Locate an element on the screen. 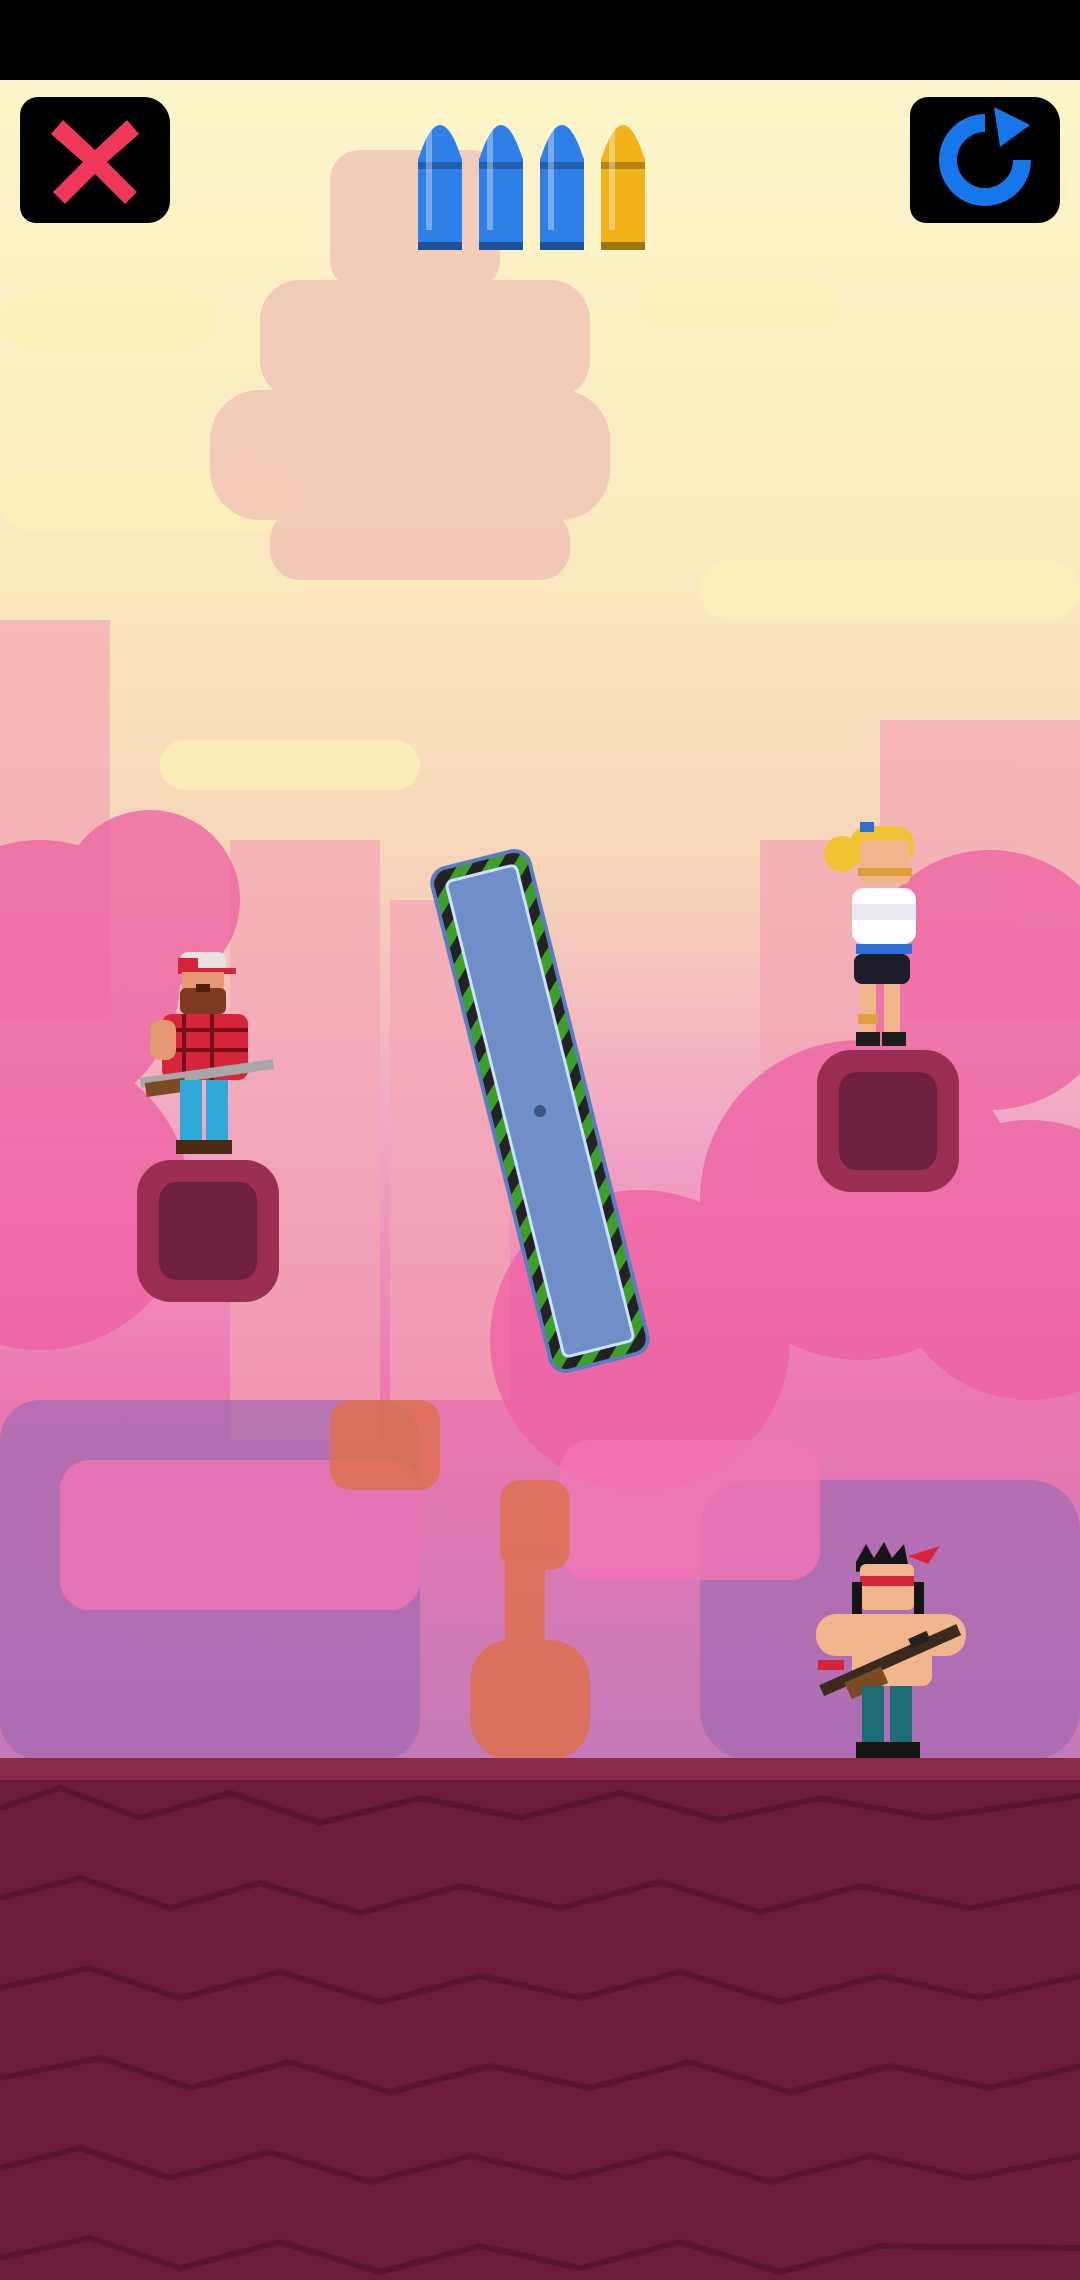  right-platform is located at coordinates (888, 1121).